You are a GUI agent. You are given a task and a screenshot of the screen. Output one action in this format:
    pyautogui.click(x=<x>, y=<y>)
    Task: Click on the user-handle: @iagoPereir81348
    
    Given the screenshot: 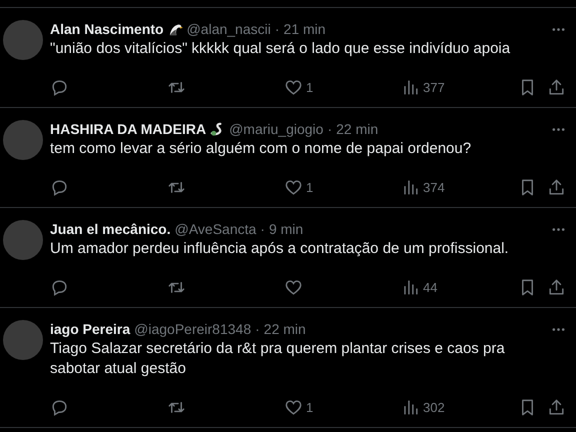 What is the action you would take?
    pyautogui.click(x=193, y=329)
    